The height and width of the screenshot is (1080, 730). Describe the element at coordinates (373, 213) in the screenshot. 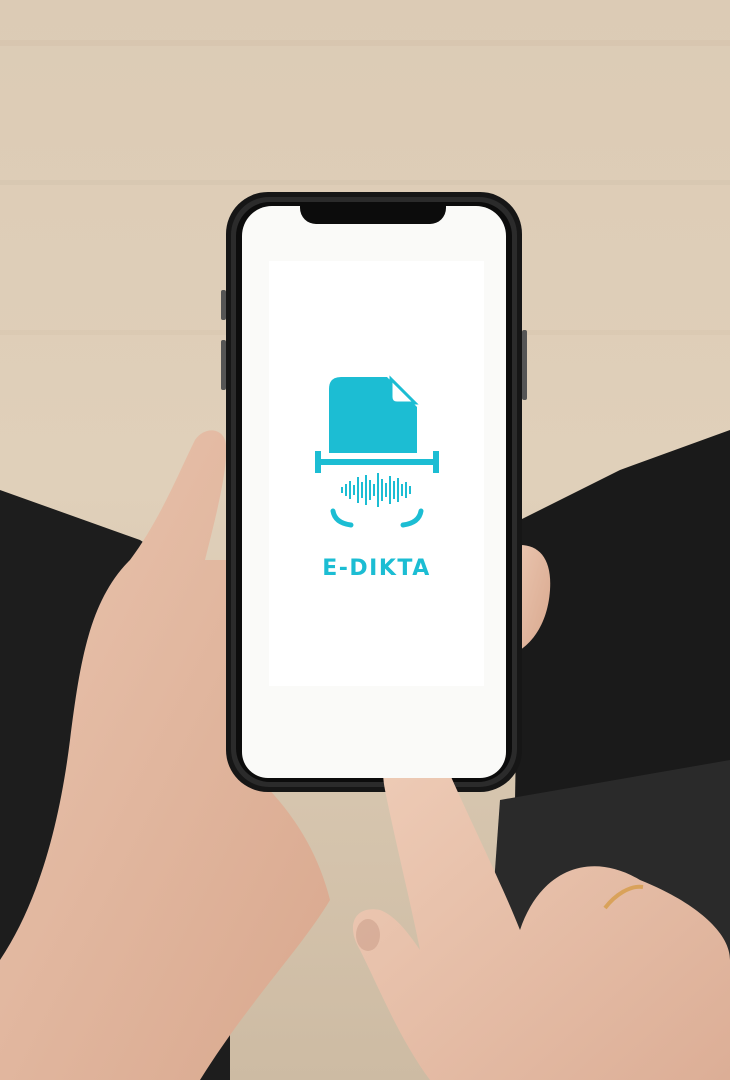

I see `phone-notch` at that location.